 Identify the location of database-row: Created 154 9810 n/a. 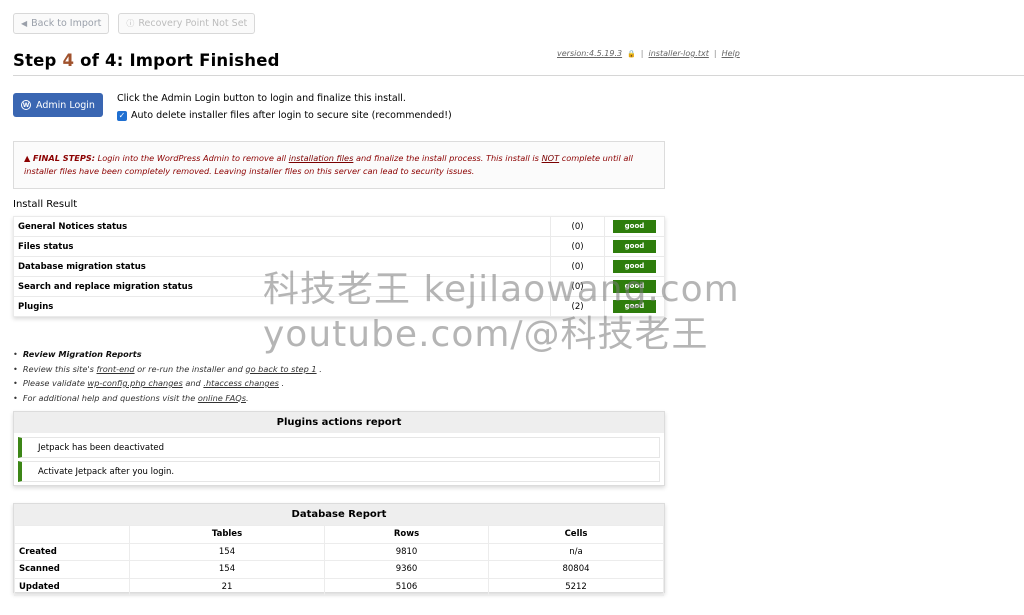
(339, 551).